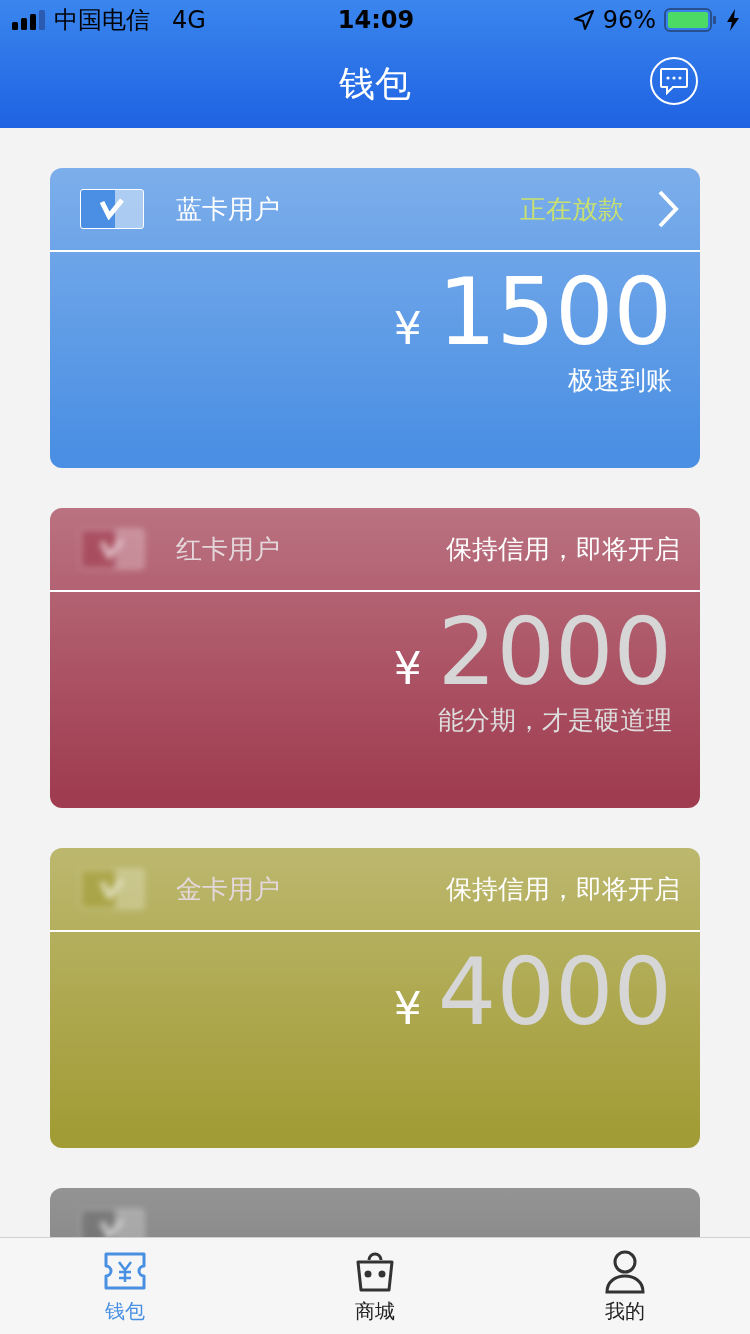  What do you see at coordinates (572, 209) in the screenshot?
I see `card-status: 正在放款` at bounding box center [572, 209].